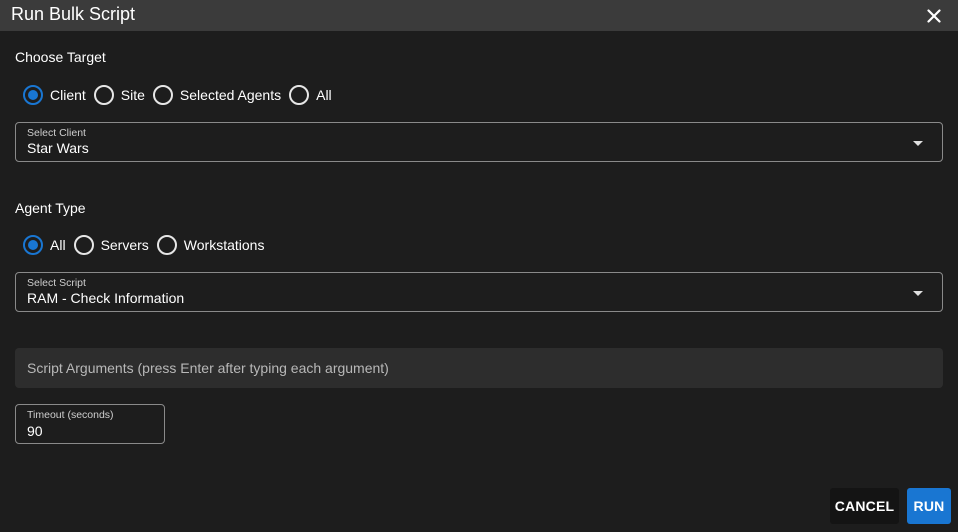  I want to click on select-script-value: RAM - Check Information, so click(106, 298).